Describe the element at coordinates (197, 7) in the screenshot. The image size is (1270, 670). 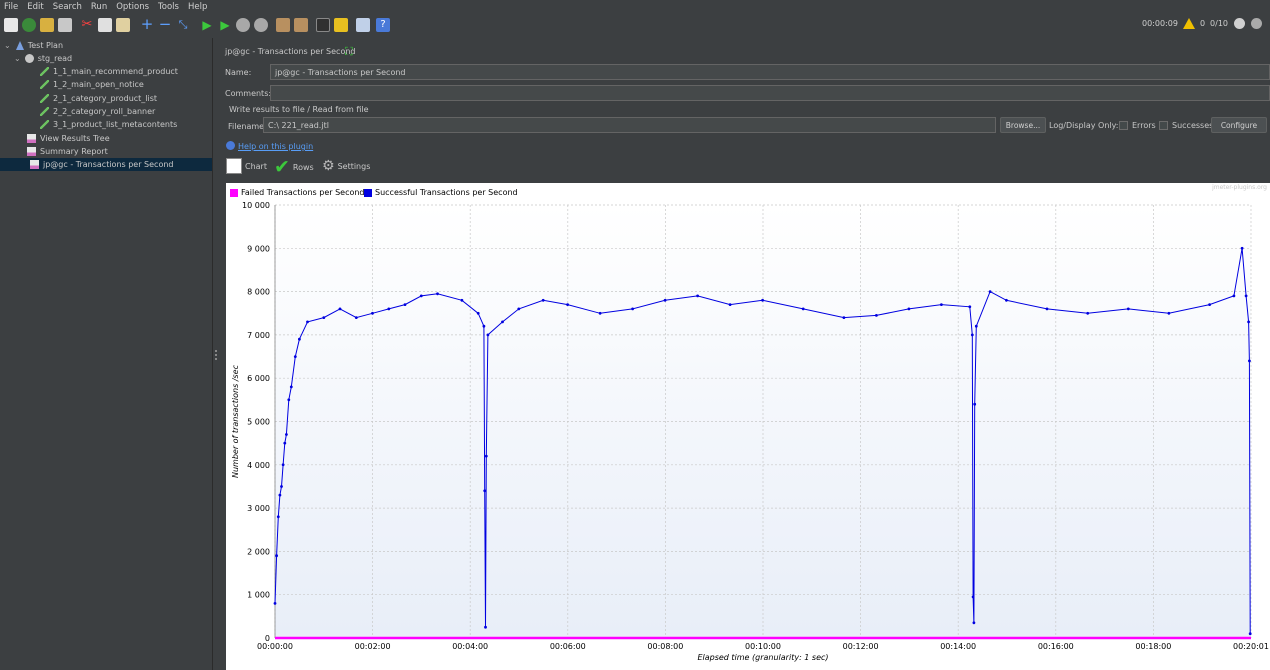
I see `menu-help: Help` at that location.